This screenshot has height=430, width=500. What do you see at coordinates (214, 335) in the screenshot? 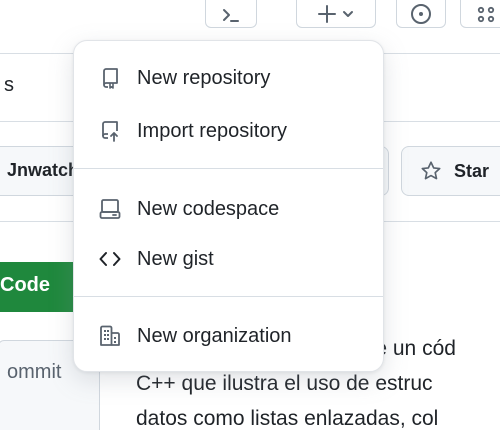
I see `menu-item-label: New organization` at bounding box center [214, 335].